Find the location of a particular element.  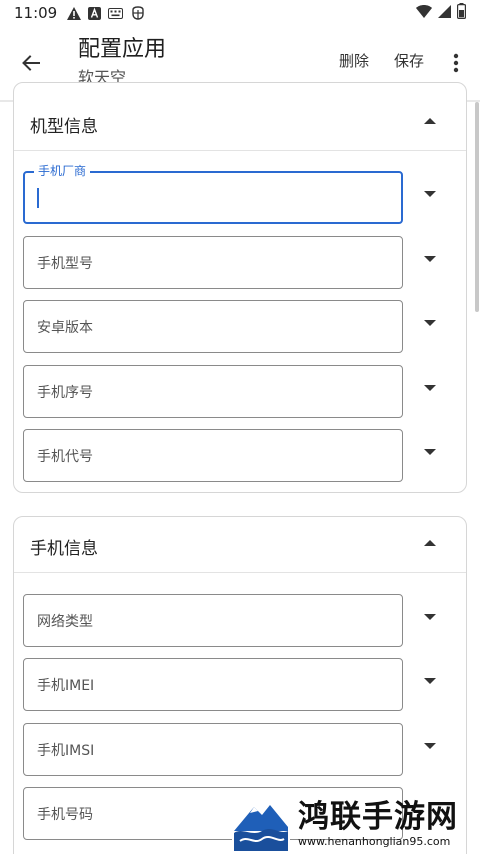

phone-manufacturer-field: 手机厂商 is located at coordinates (213, 194).